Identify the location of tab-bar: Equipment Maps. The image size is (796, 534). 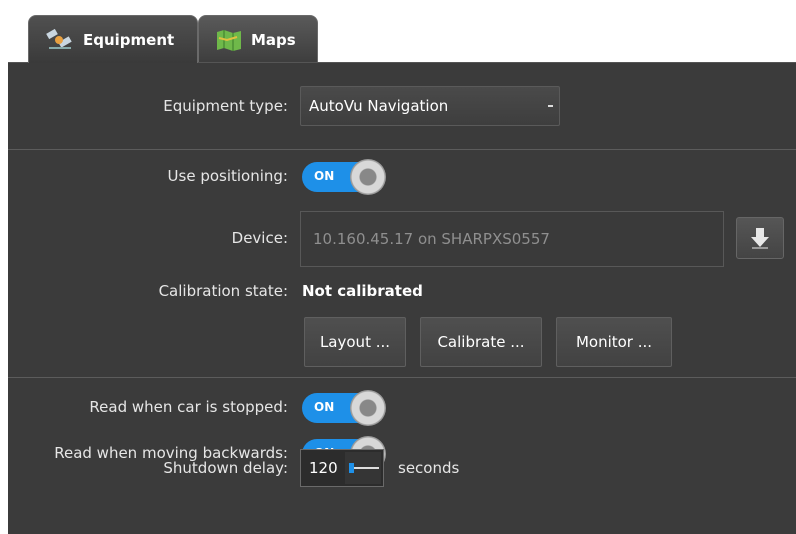
(402, 31).